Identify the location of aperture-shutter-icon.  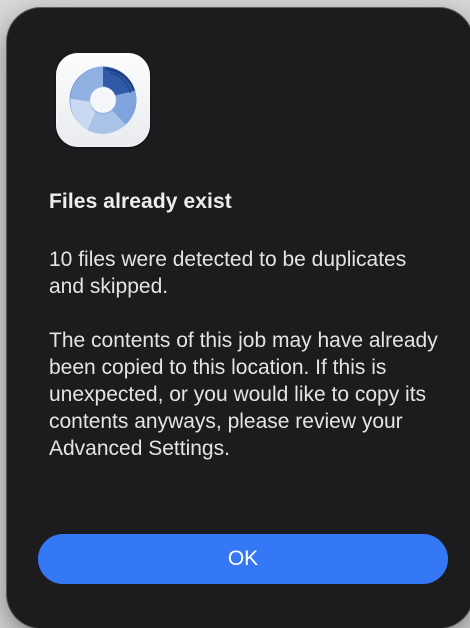
(103, 100).